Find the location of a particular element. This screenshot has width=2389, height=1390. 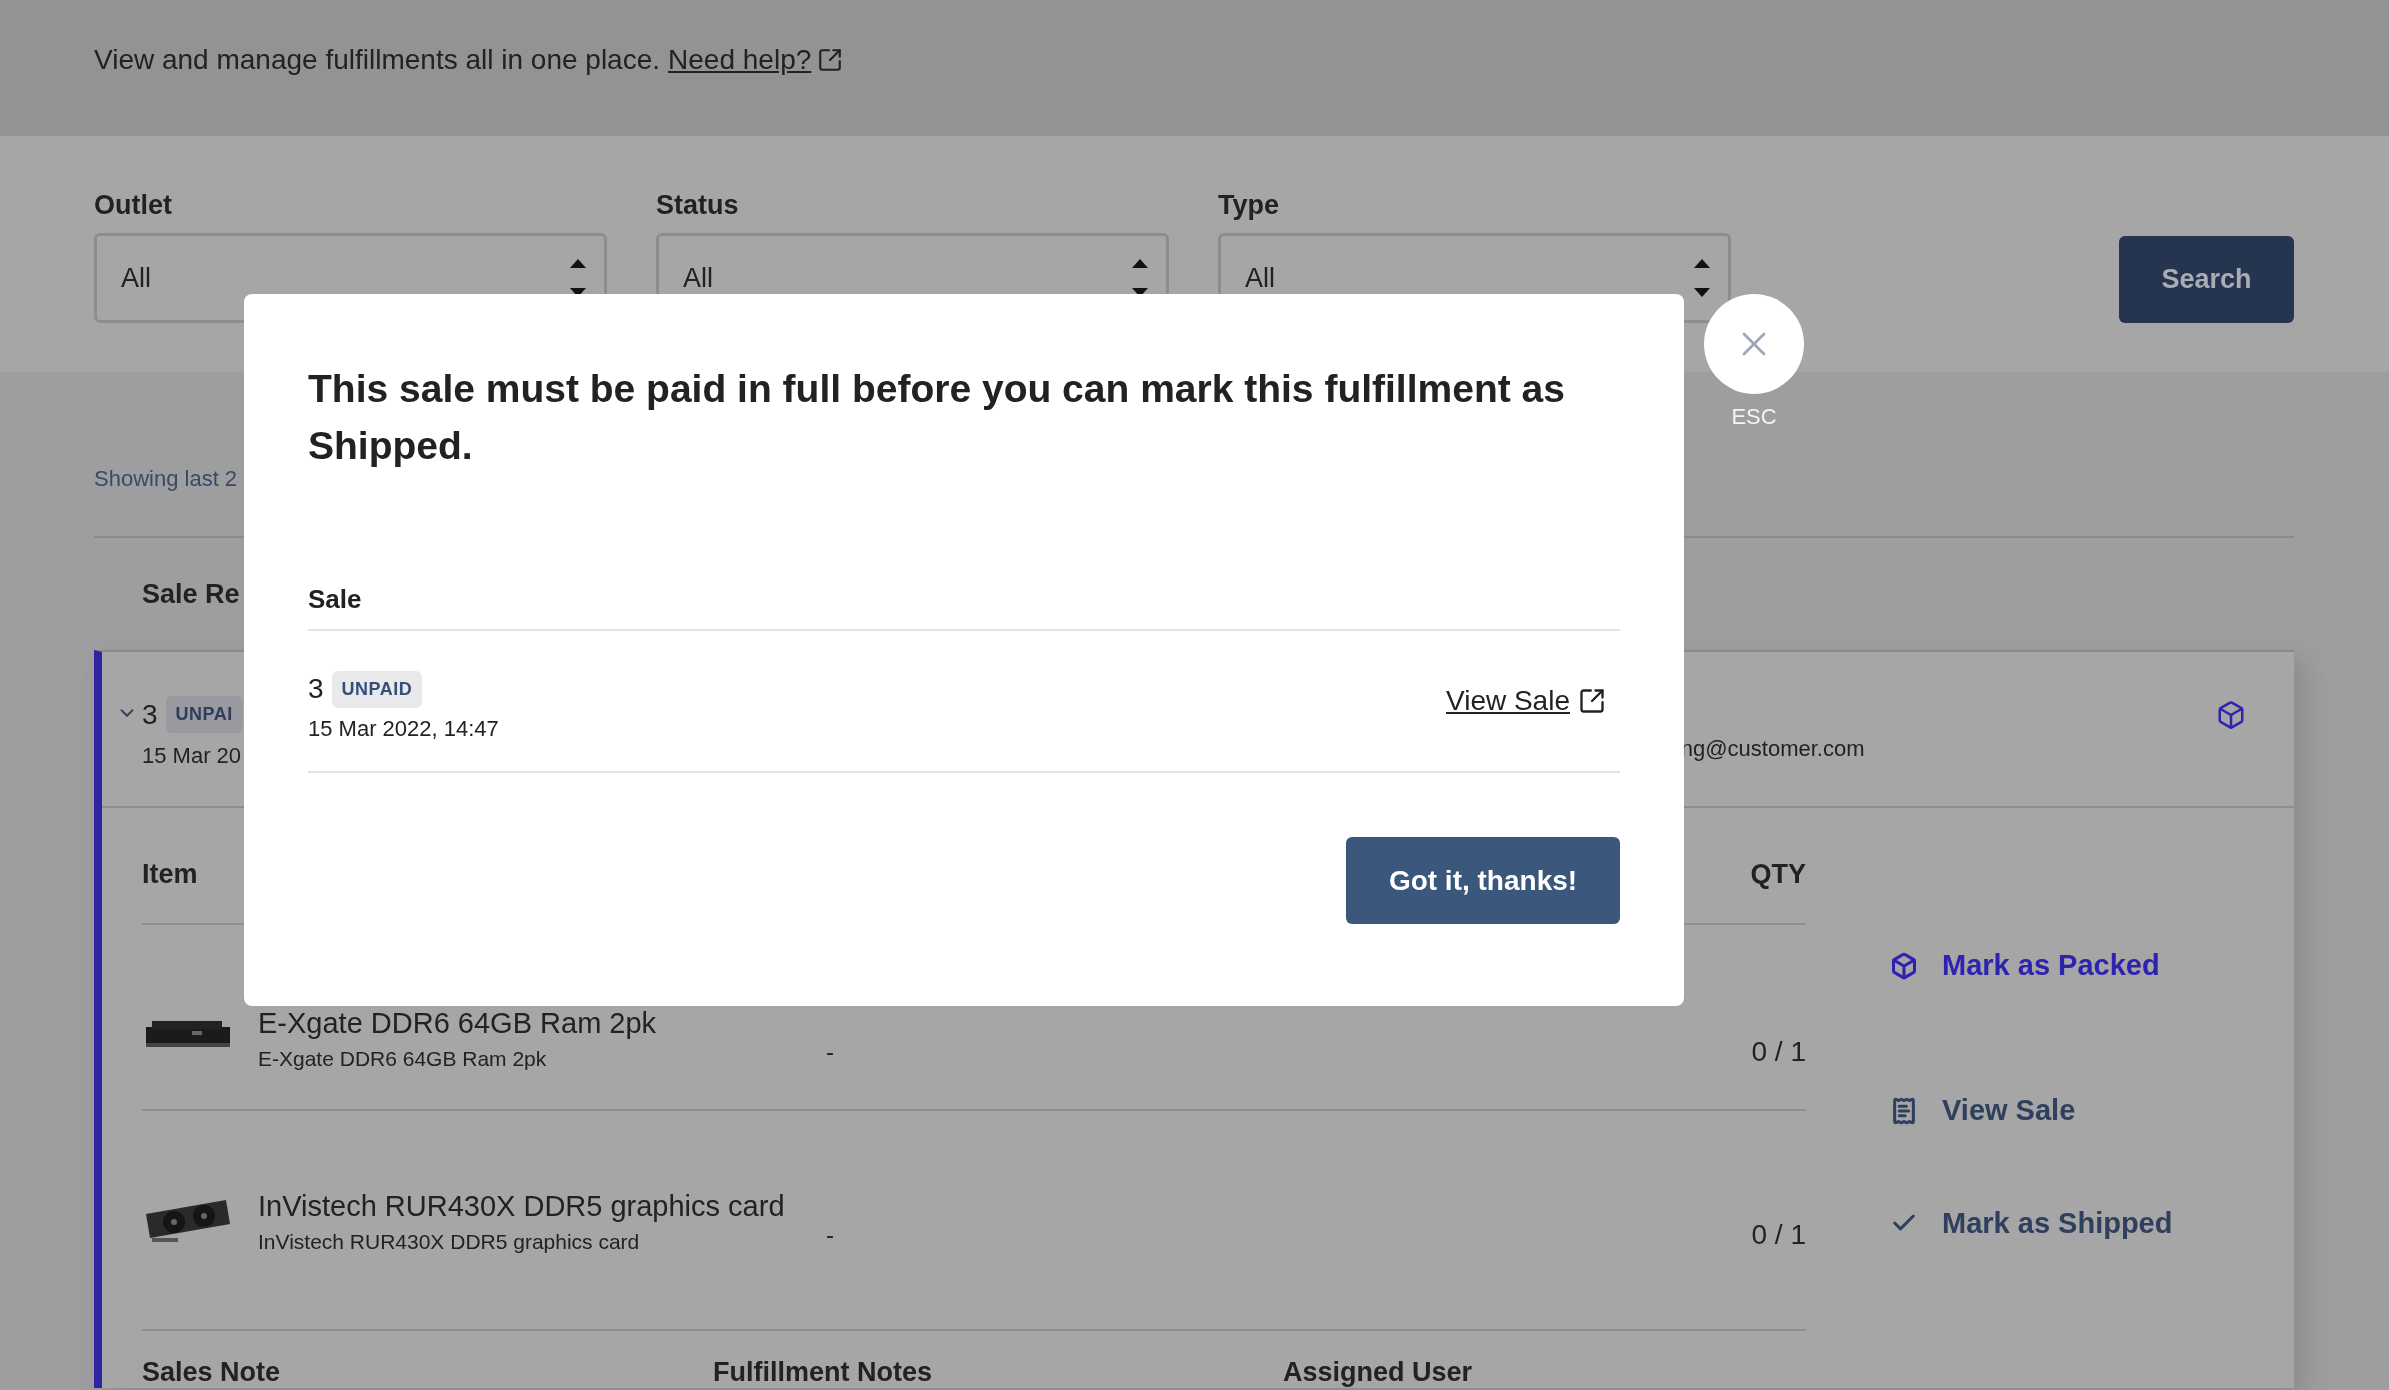

help-link: Need help? is located at coordinates (756, 60).